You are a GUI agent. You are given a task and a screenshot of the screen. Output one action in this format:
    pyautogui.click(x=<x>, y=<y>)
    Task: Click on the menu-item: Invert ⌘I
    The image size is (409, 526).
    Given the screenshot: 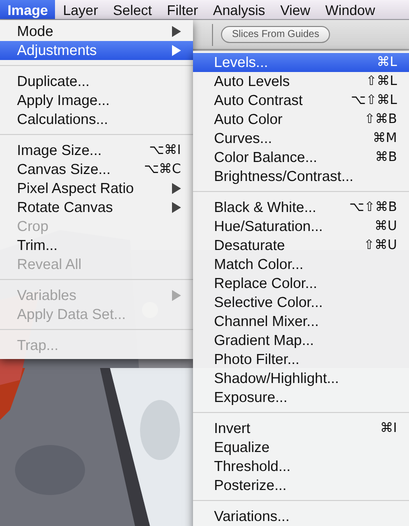 What is the action you would take?
    pyautogui.click(x=301, y=428)
    